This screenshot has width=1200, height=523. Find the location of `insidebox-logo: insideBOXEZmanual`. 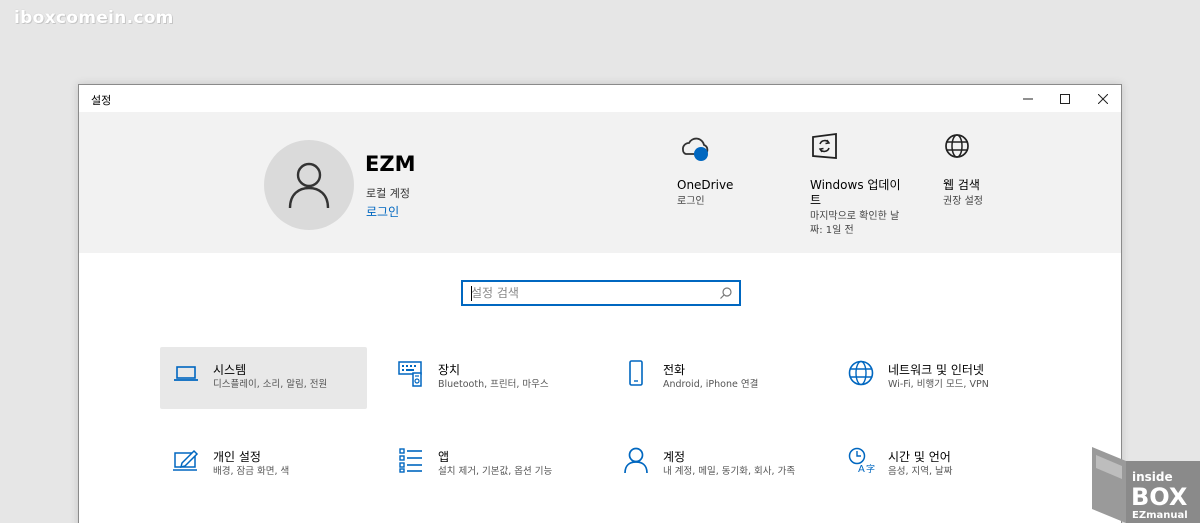

insidebox-logo: insideBOXEZmanual is located at coordinates (1146, 485).